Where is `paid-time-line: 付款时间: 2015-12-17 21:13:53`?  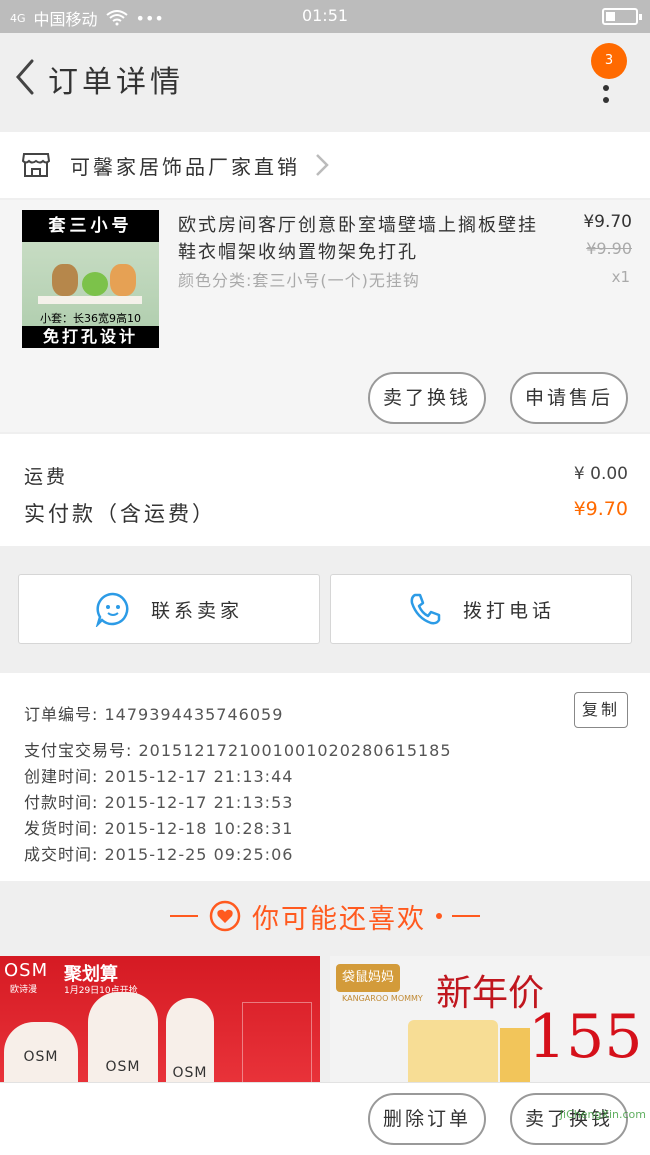
paid-time-line: 付款时间: 2015-12-17 21:13:53 is located at coordinates (158, 801).